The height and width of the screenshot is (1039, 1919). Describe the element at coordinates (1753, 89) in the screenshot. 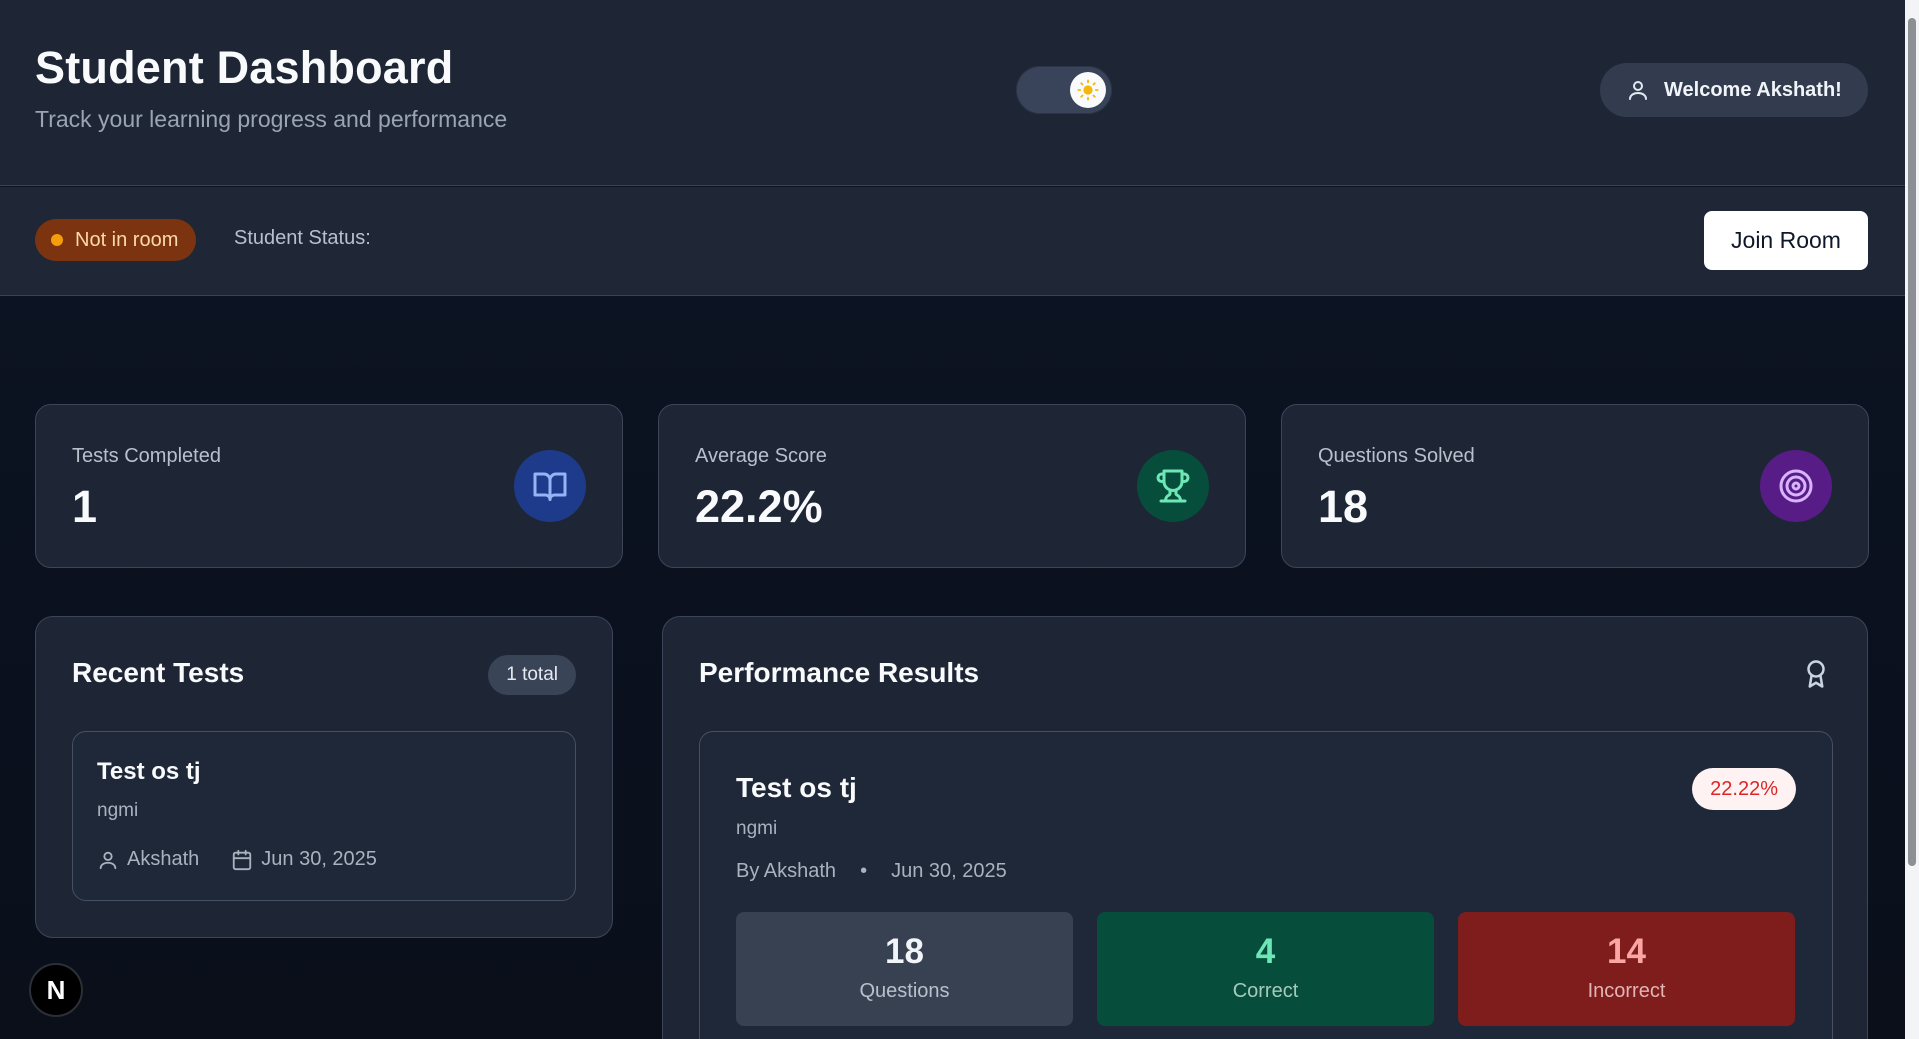

I see `welcome-text: Welcome Akshath!` at that location.